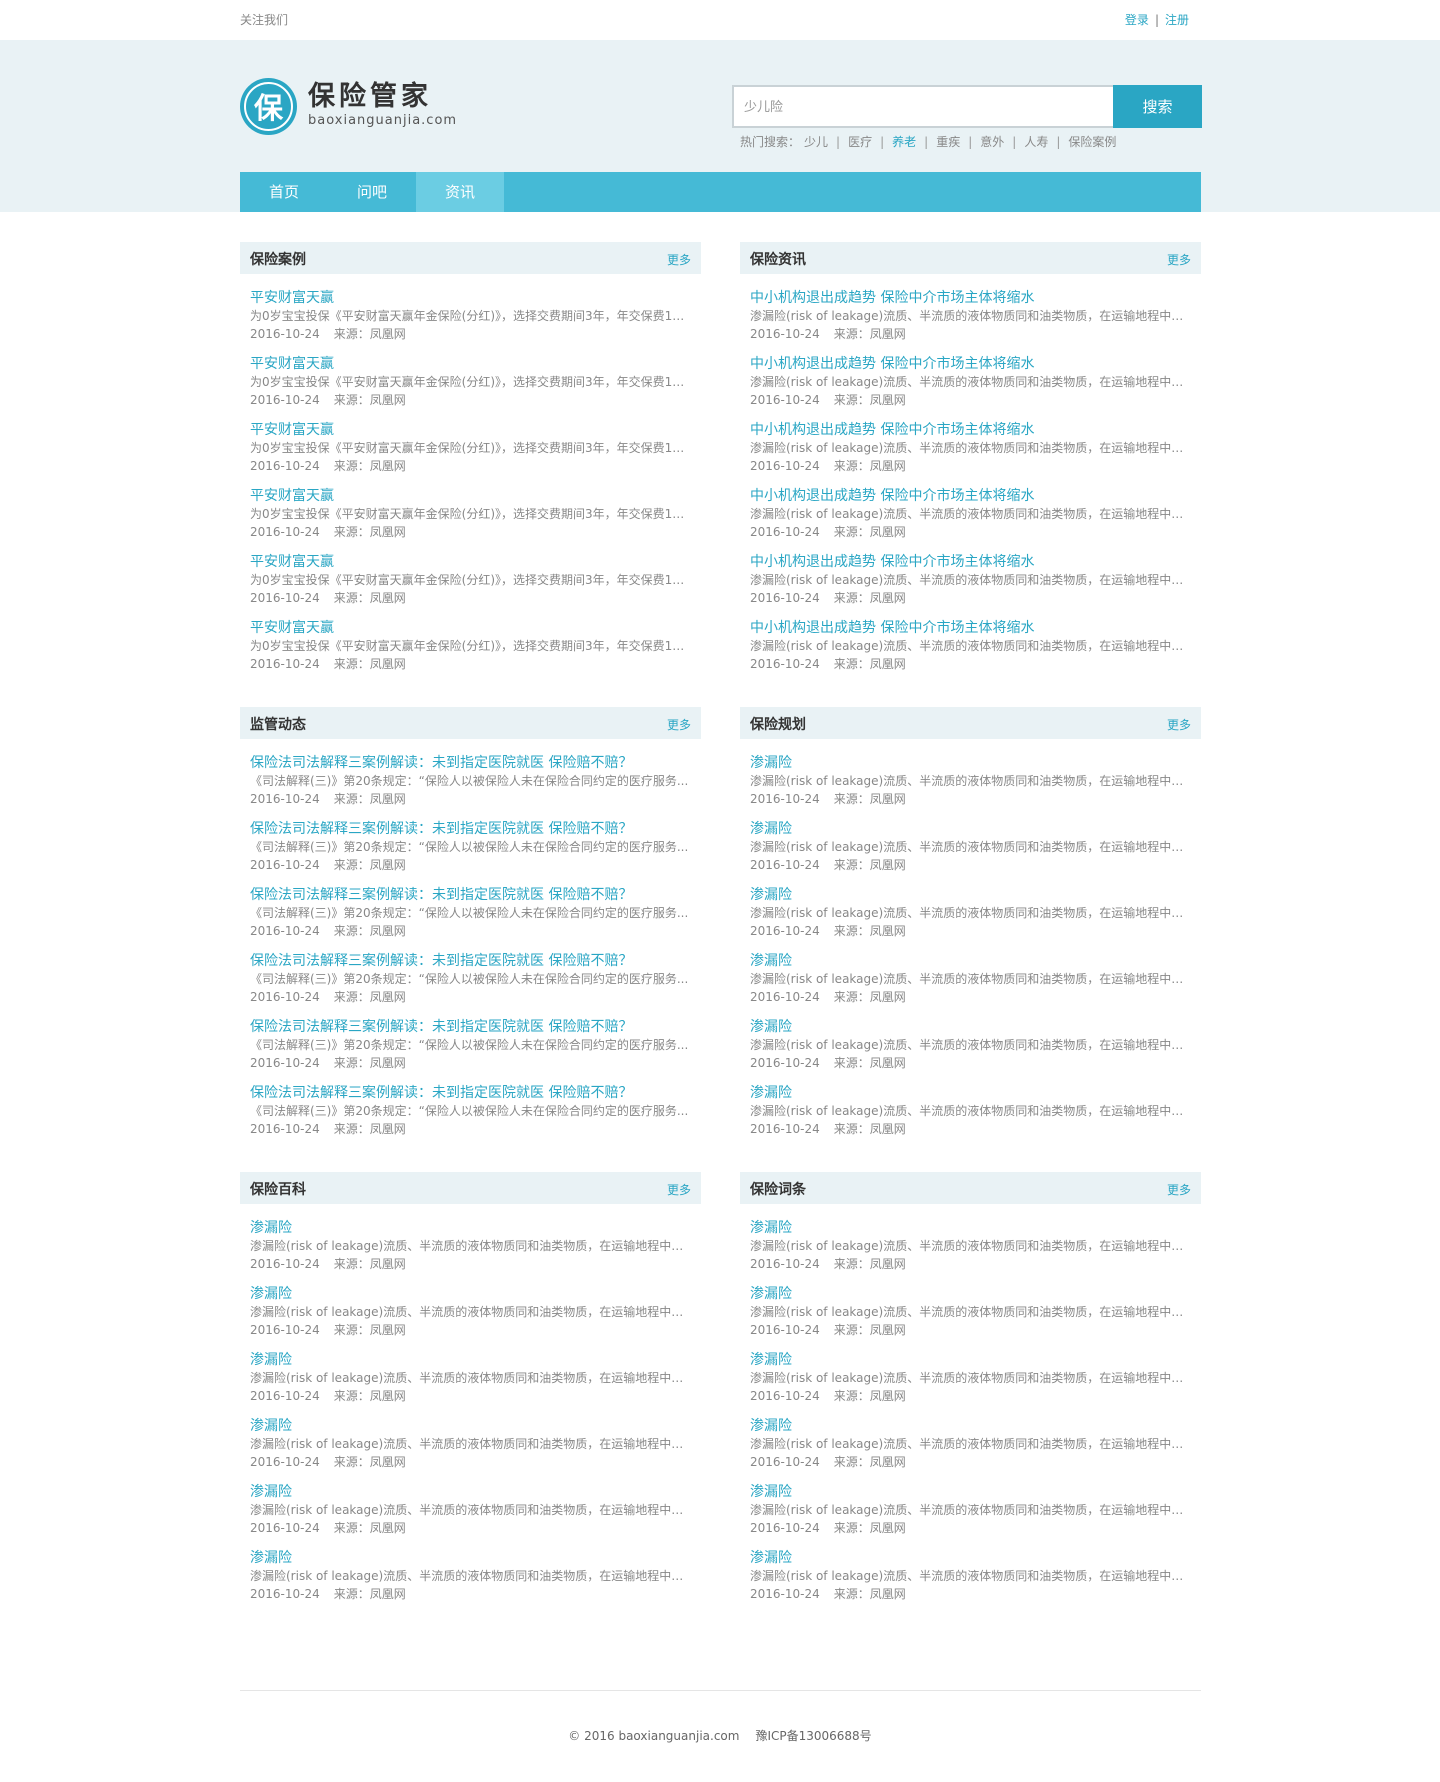 The height and width of the screenshot is (1782, 1440). I want to click on hot-search-item: 养老, so click(904, 142).